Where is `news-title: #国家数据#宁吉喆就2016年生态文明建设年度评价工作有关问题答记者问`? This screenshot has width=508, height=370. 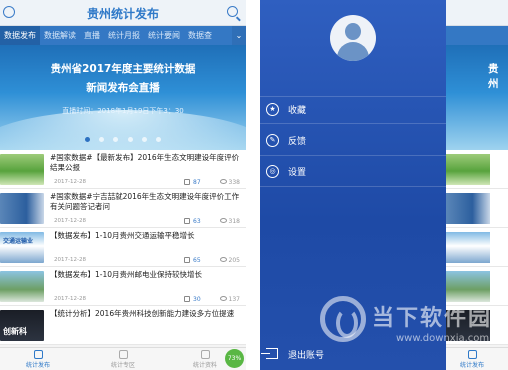
news-title: #国家数据#宁吉喆就2016年生态文明建设年度评价工作有关问题答记者问 is located at coordinates (145, 201).